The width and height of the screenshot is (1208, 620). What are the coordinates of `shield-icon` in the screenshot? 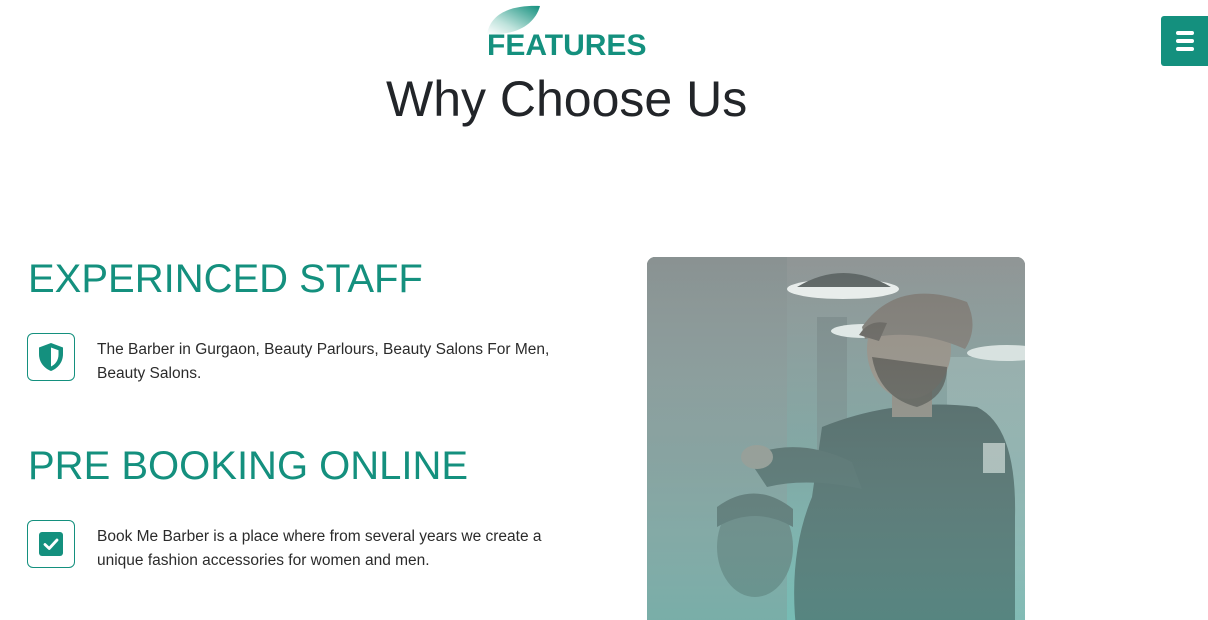 It's located at (51, 357).